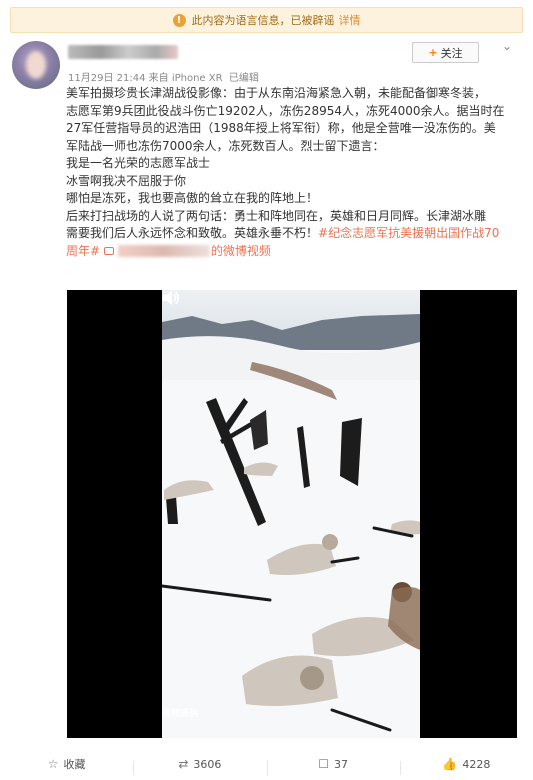 The width and height of the screenshot is (533, 780). Describe the element at coordinates (207, 764) in the screenshot. I see `repost-count: 3606` at that location.